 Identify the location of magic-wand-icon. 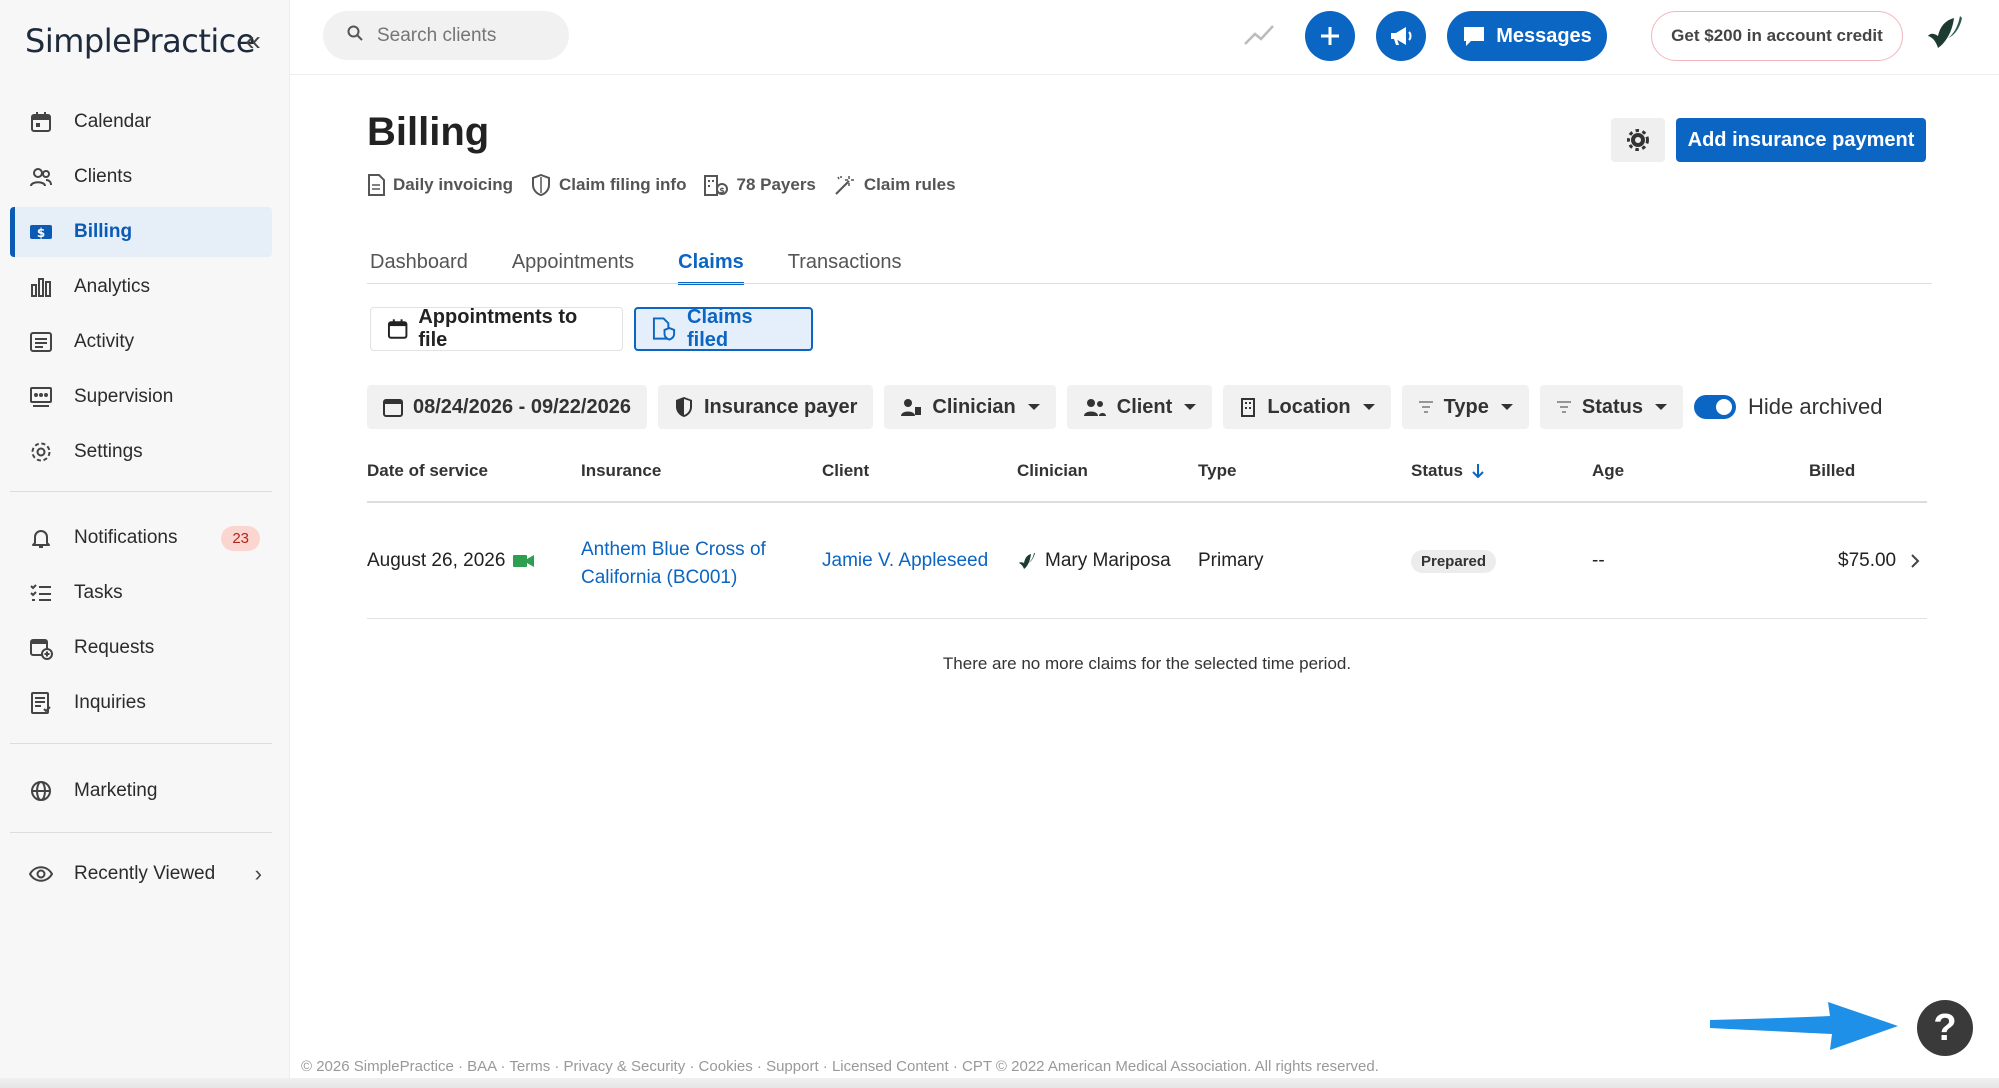
(844, 185).